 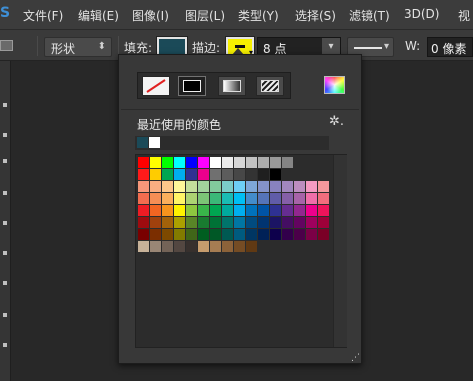 What do you see at coordinates (336, 121) in the screenshot?
I see `gear-icon: ✲.` at bounding box center [336, 121].